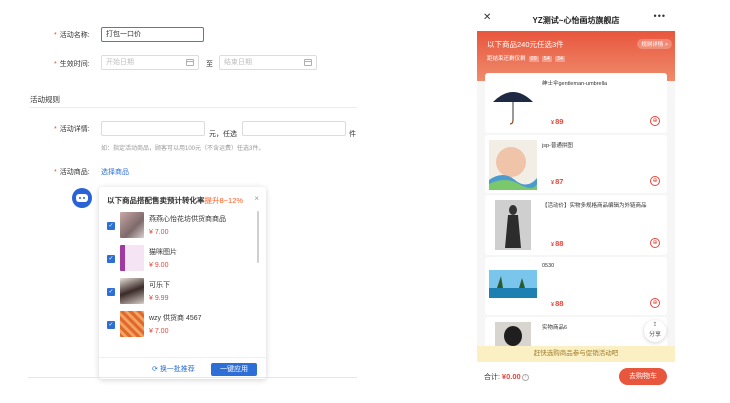 The width and height of the screenshot is (730, 403). What do you see at coordinates (175, 318) in the screenshot?
I see `product-name: wzy 供货商 4567` at bounding box center [175, 318].